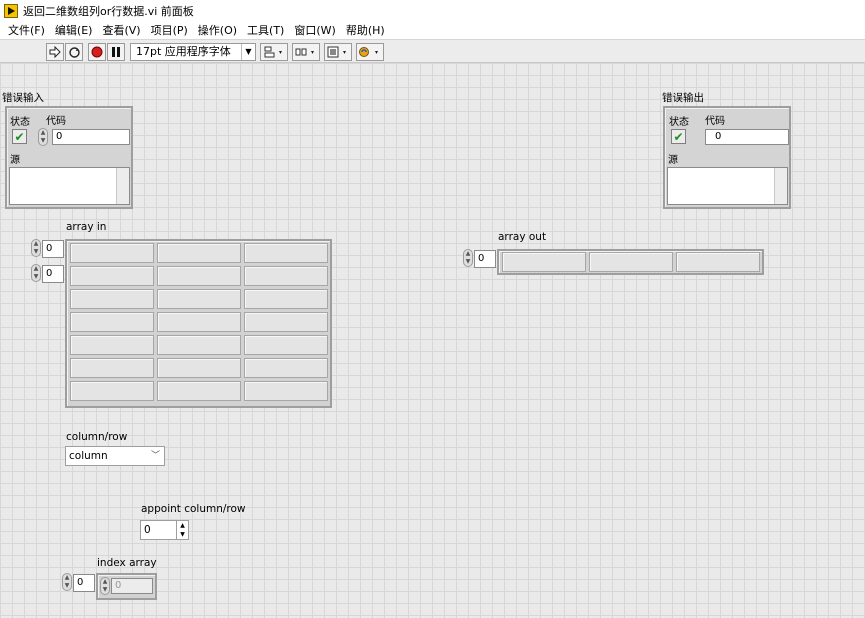 The image size is (865, 618). I want to click on font-size-select: 17pt 应用程序字体 ▼, so click(193, 52).